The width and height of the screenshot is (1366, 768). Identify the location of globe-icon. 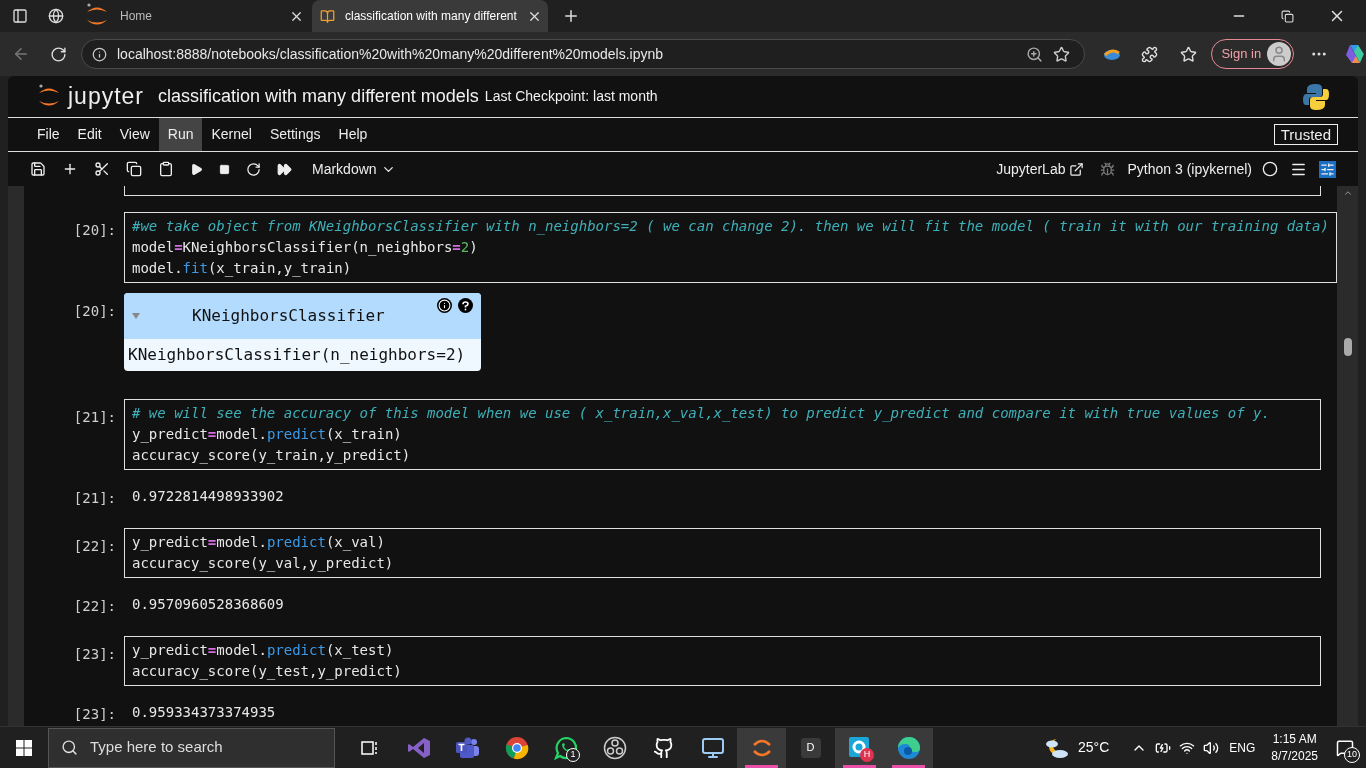
(56, 16).